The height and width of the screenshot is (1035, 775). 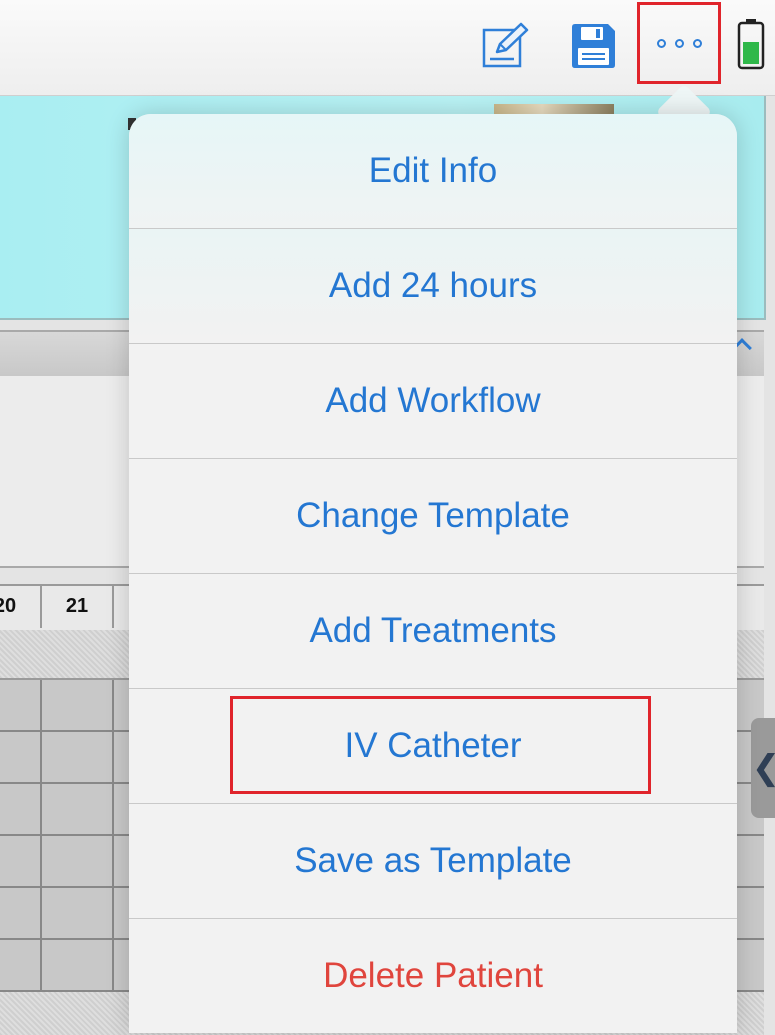 What do you see at coordinates (78, 606) in the screenshot?
I see `hour-cell: 21` at bounding box center [78, 606].